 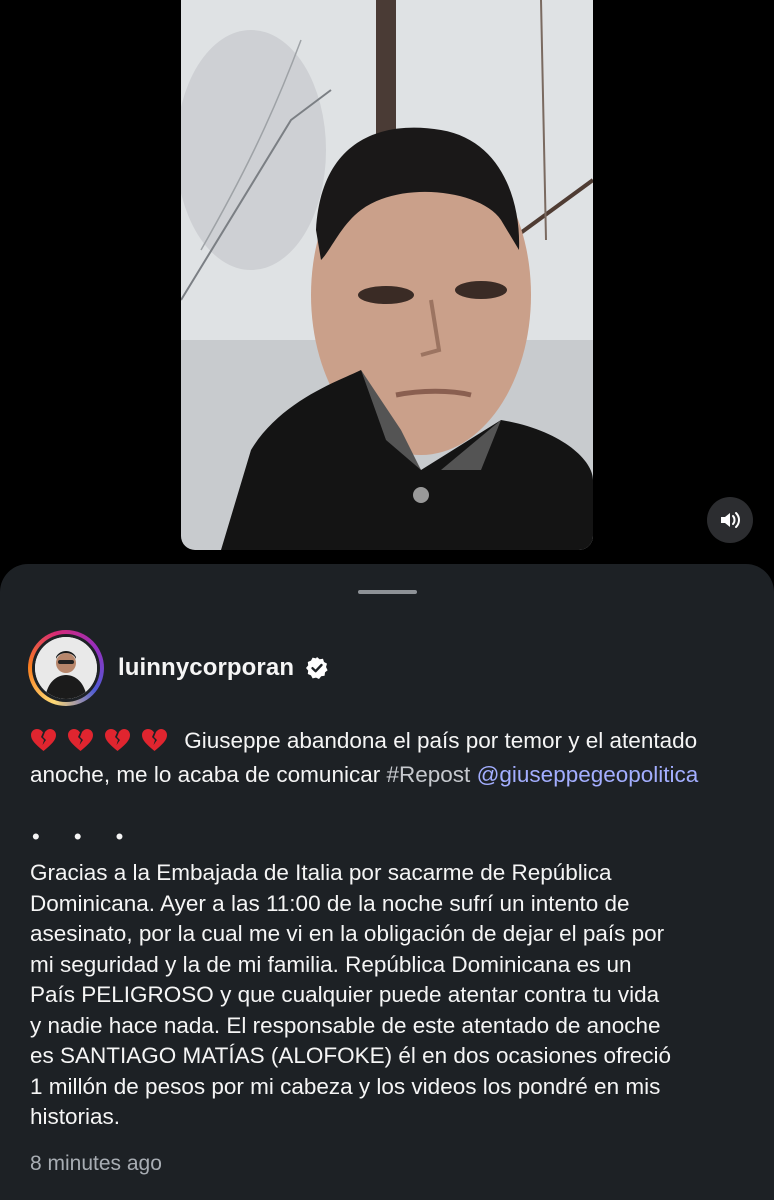 What do you see at coordinates (428, 774) in the screenshot?
I see `hashtag-link: #Repost` at bounding box center [428, 774].